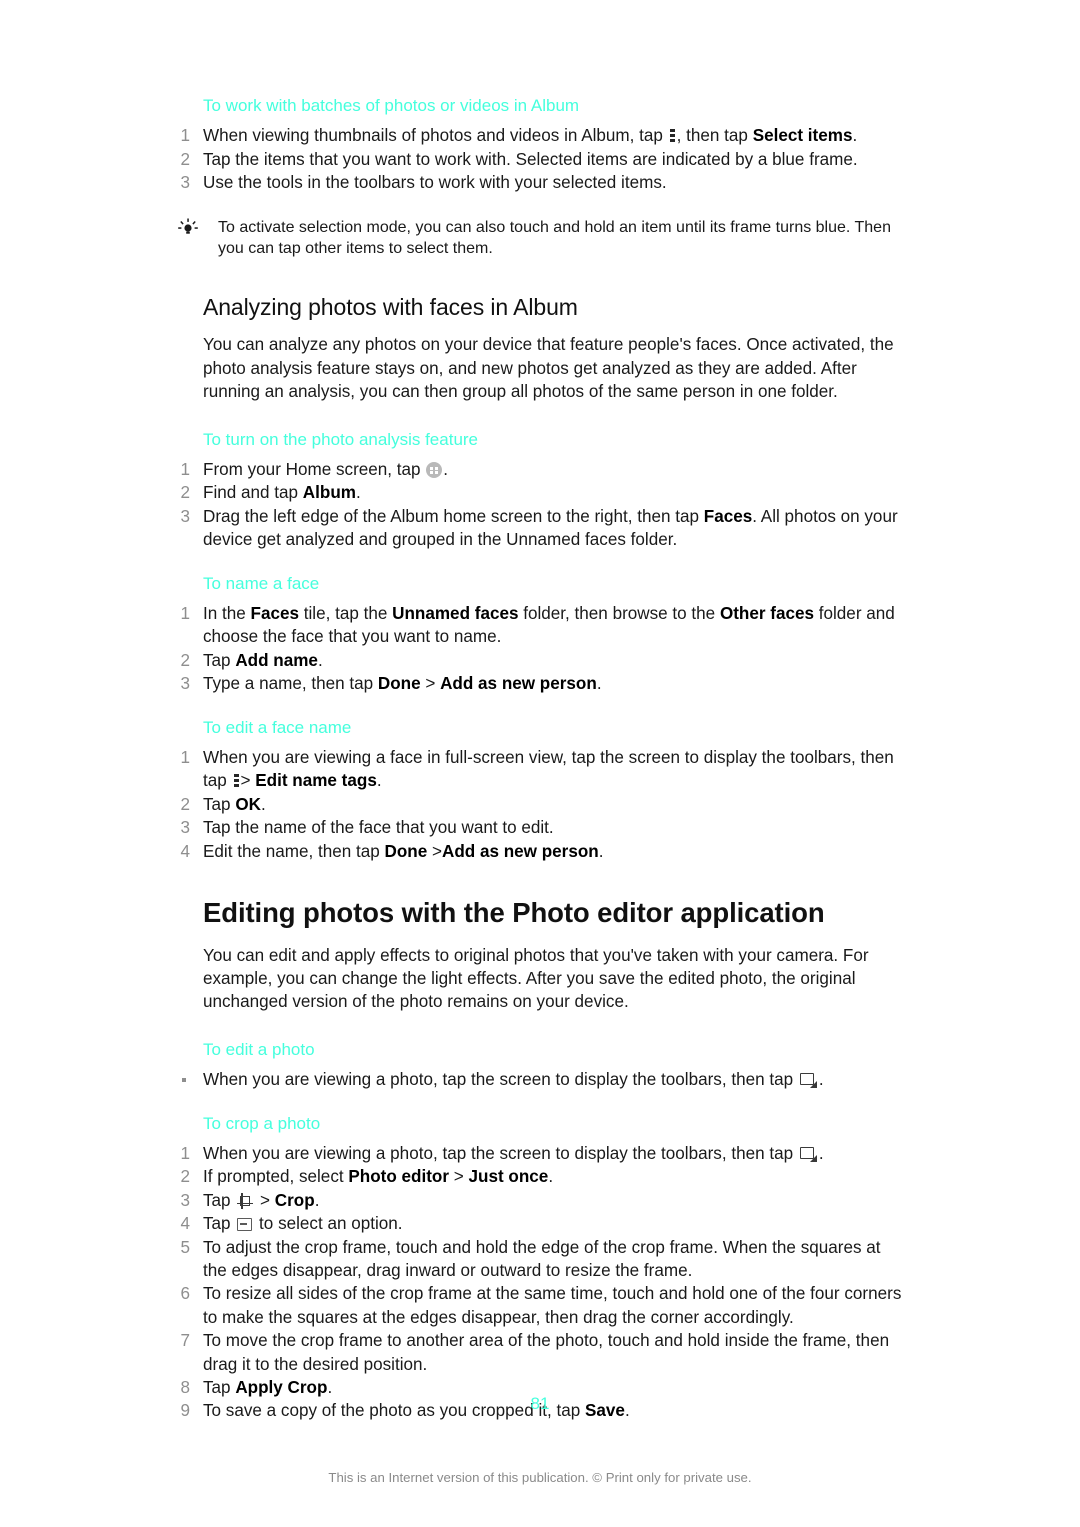 This screenshot has height=1527, width=1080. Describe the element at coordinates (714, 136) in the screenshot. I see `step-text: , then tap` at that location.